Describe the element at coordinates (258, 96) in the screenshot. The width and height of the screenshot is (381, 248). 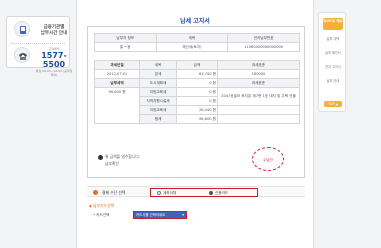
I see `property-description: 2047호빌라 토지분 제7층 1호 대지 및 주택 건물` at that location.